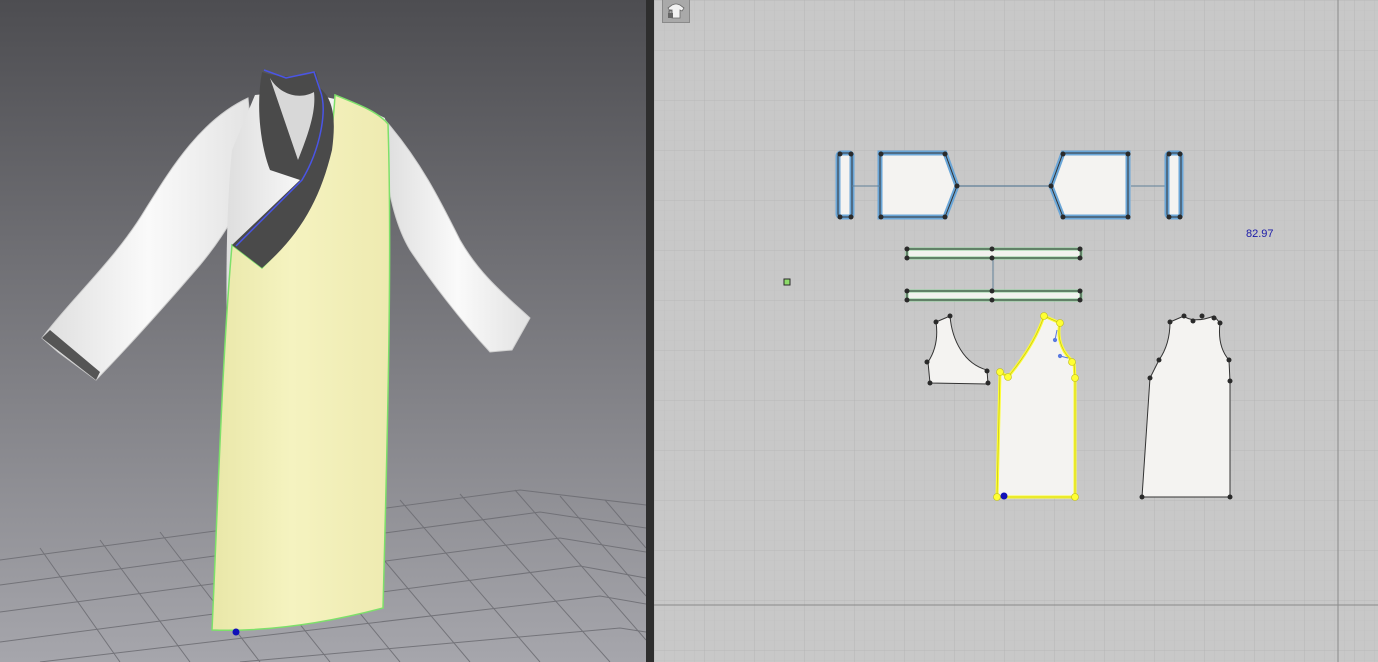 The width and height of the screenshot is (1378, 662). What do you see at coordinates (1089, 185) in the screenshot?
I see `pattern-piece-right-sleeve` at bounding box center [1089, 185].